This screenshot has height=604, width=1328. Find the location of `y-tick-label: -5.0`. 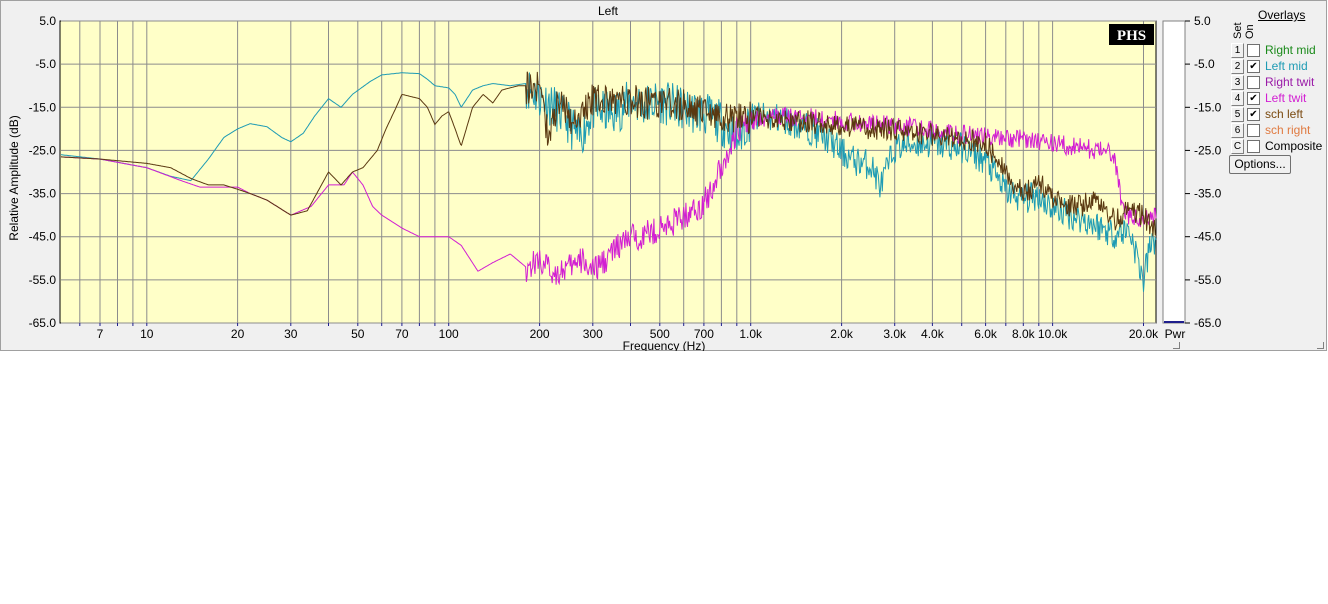

y-tick-label: -5.0 is located at coordinates (45, 64).